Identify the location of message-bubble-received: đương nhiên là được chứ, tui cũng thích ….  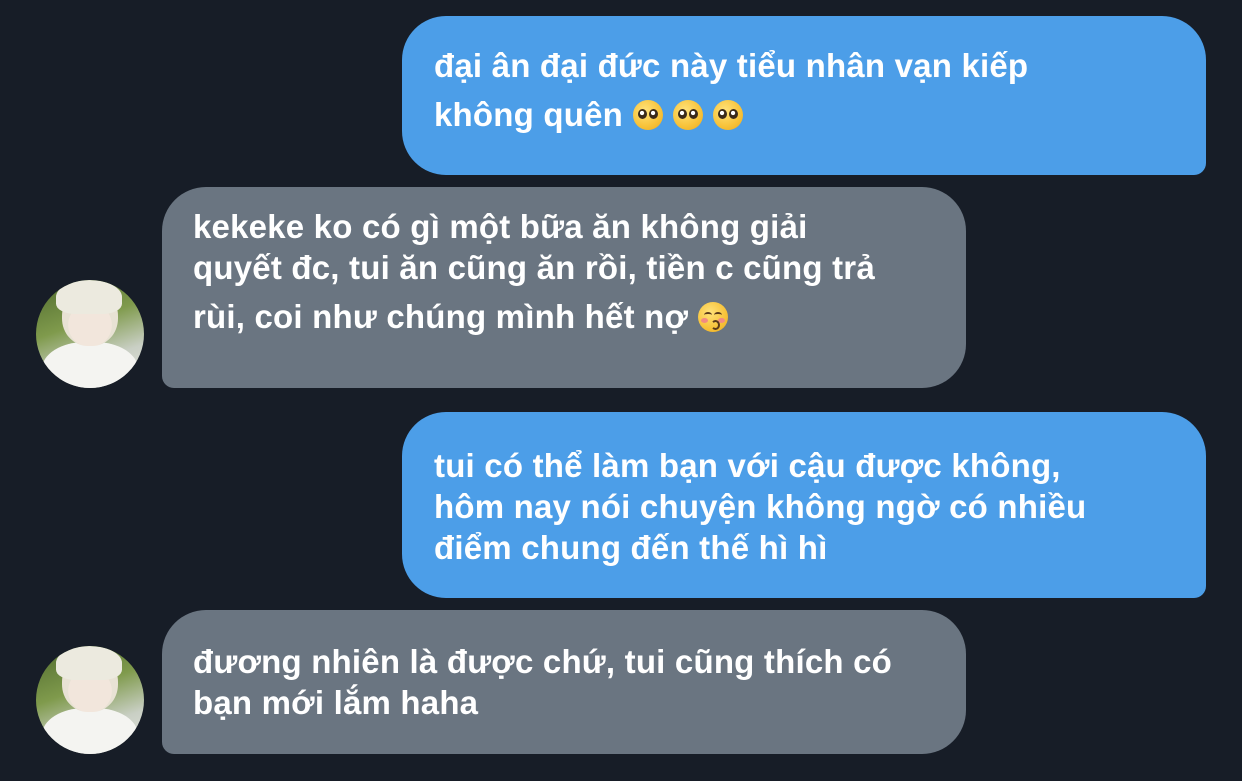
(564, 682).